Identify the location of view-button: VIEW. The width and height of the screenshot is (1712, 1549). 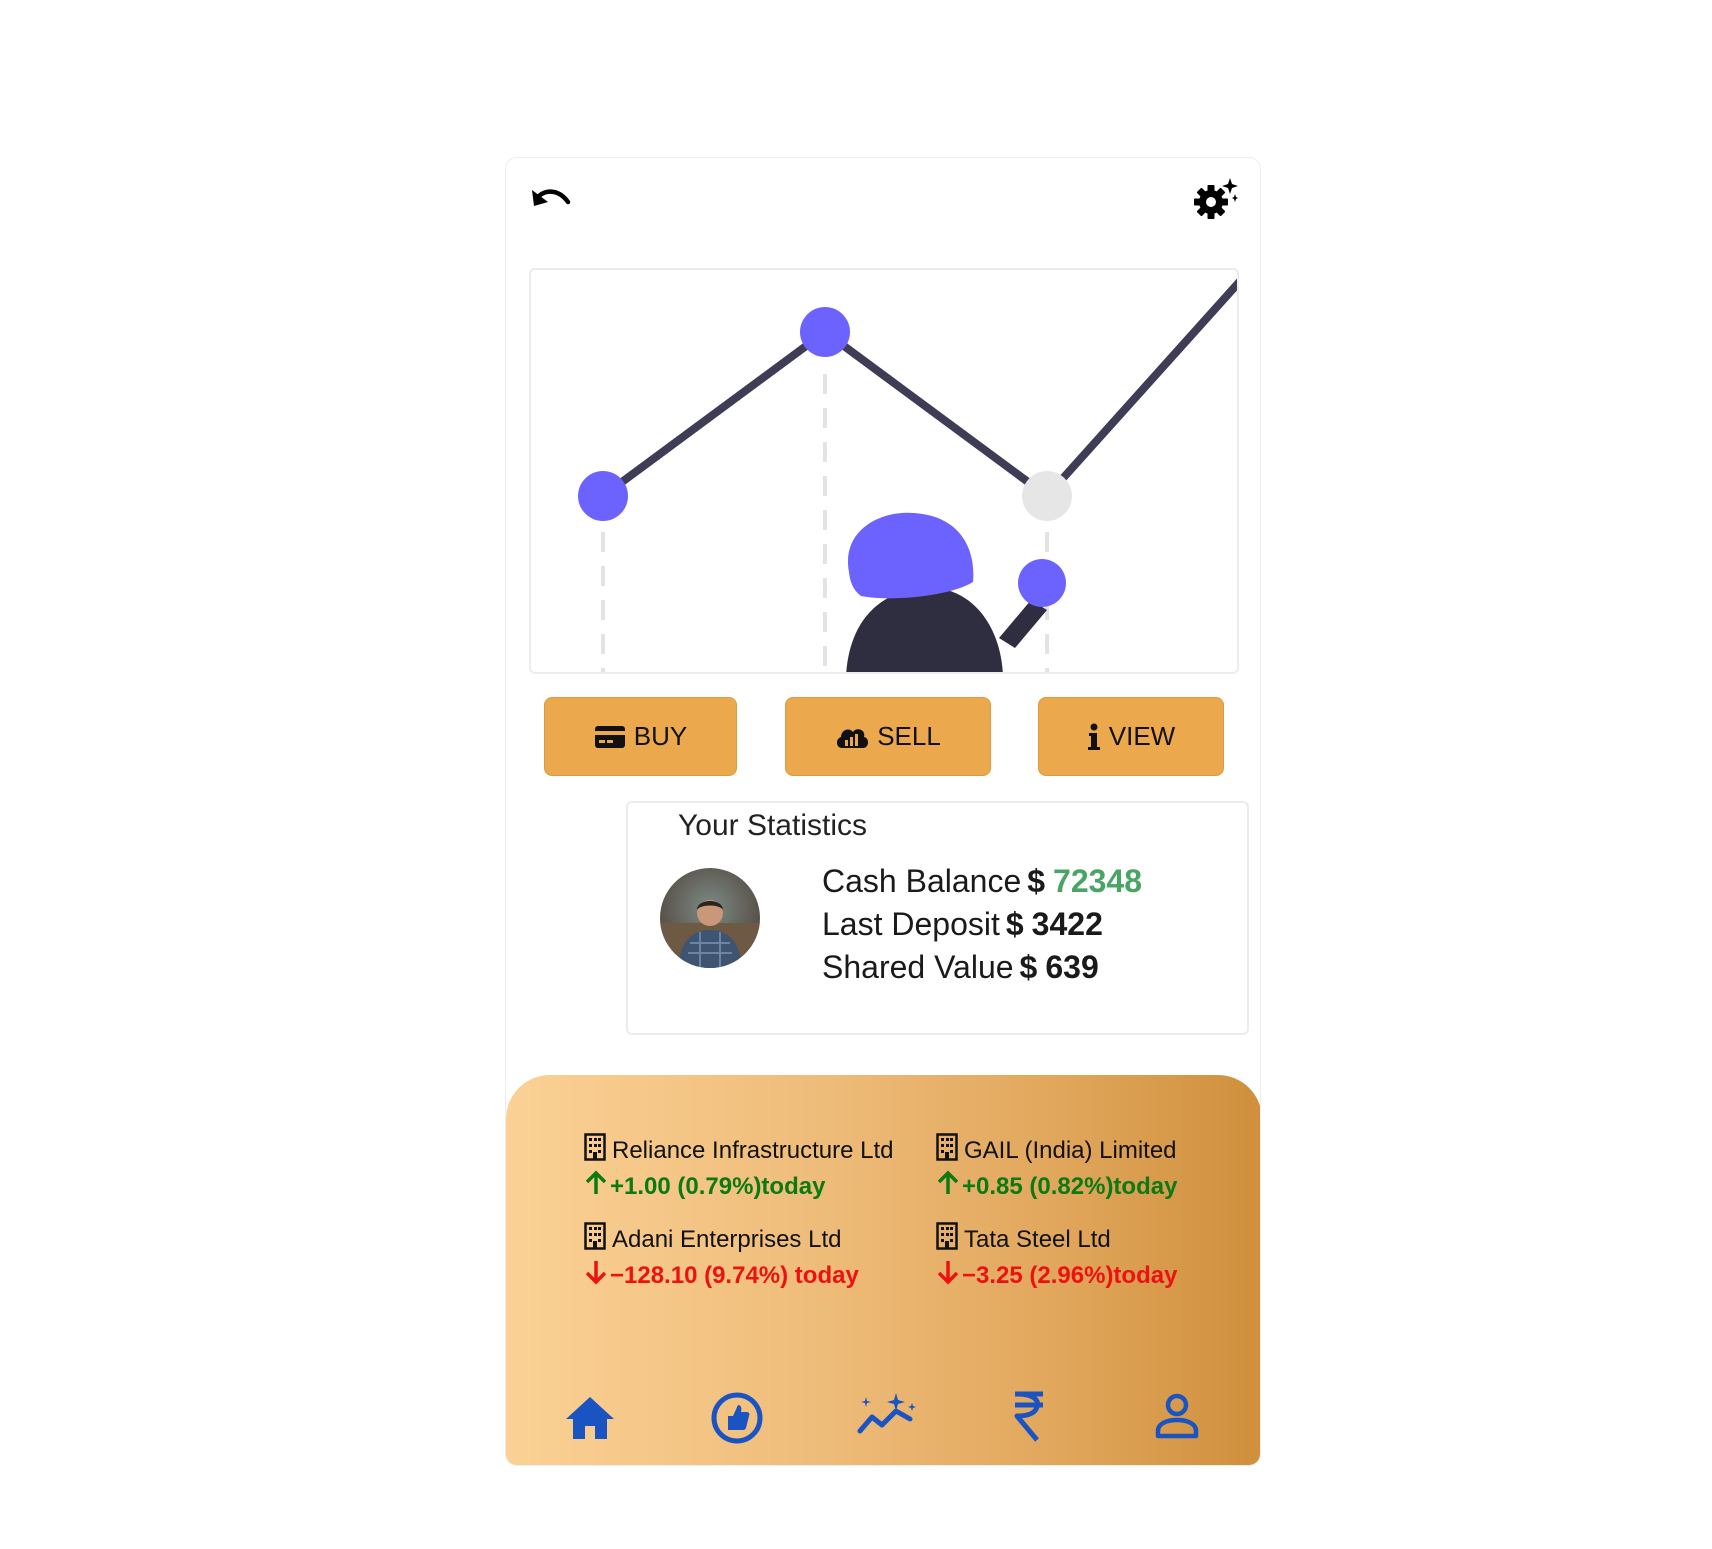
(1131, 736).